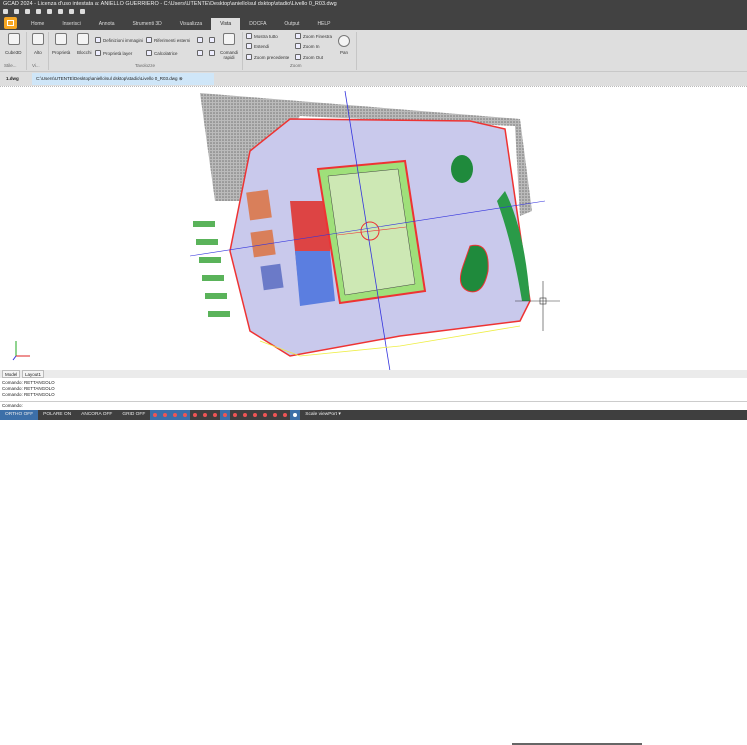 This screenshot has width=747, height=745. What do you see at coordinates (235, 415) in the screenshot?
I see `osnap-quadrant-icon` at bounding box center [235, 415].